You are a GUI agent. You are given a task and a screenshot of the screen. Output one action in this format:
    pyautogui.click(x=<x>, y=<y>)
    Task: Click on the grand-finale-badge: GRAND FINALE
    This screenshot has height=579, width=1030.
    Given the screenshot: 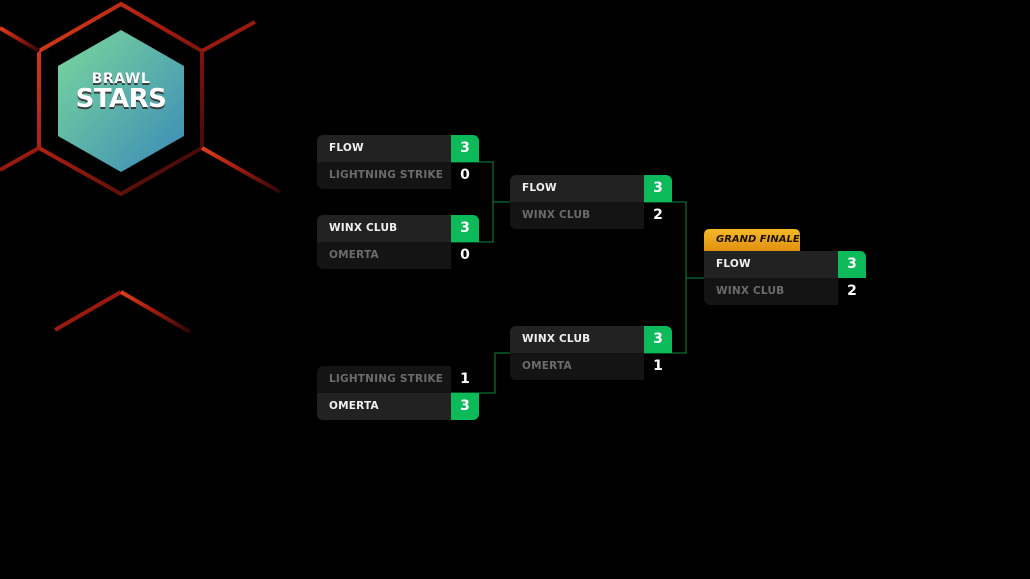 What is the action you would take?
    pyautogui.click(x=752, y=240)
    